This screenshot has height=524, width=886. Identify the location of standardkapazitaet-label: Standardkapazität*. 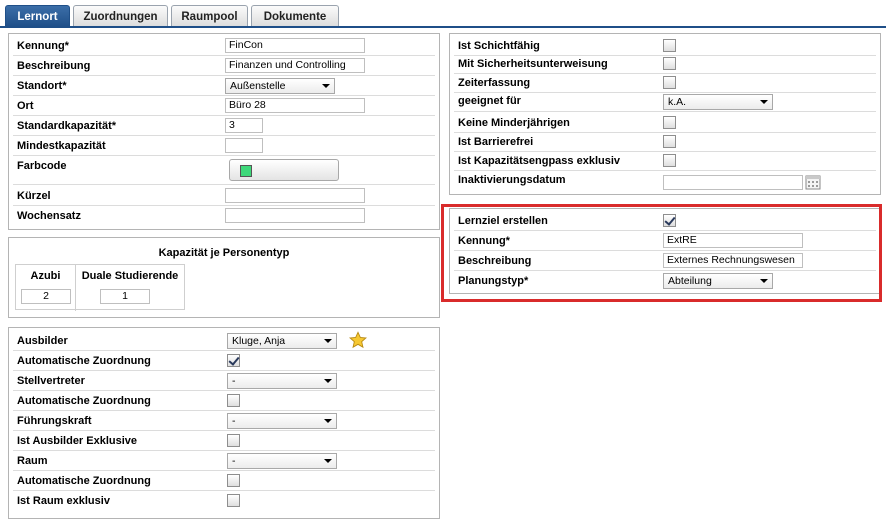
(67, 126).